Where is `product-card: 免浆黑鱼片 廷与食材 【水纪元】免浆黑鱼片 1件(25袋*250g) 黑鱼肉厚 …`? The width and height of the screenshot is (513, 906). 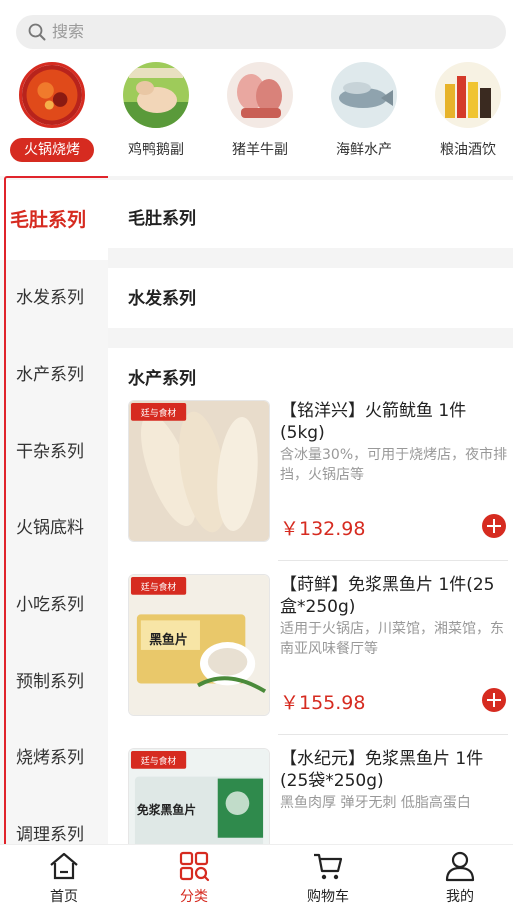 product-card: 免浆黑鱼片 廷与食材 【水纪元】免浆黑鱼片 1件(25袋*250g) 黑鱼肉厚 … is located at coordinates (318, 796).